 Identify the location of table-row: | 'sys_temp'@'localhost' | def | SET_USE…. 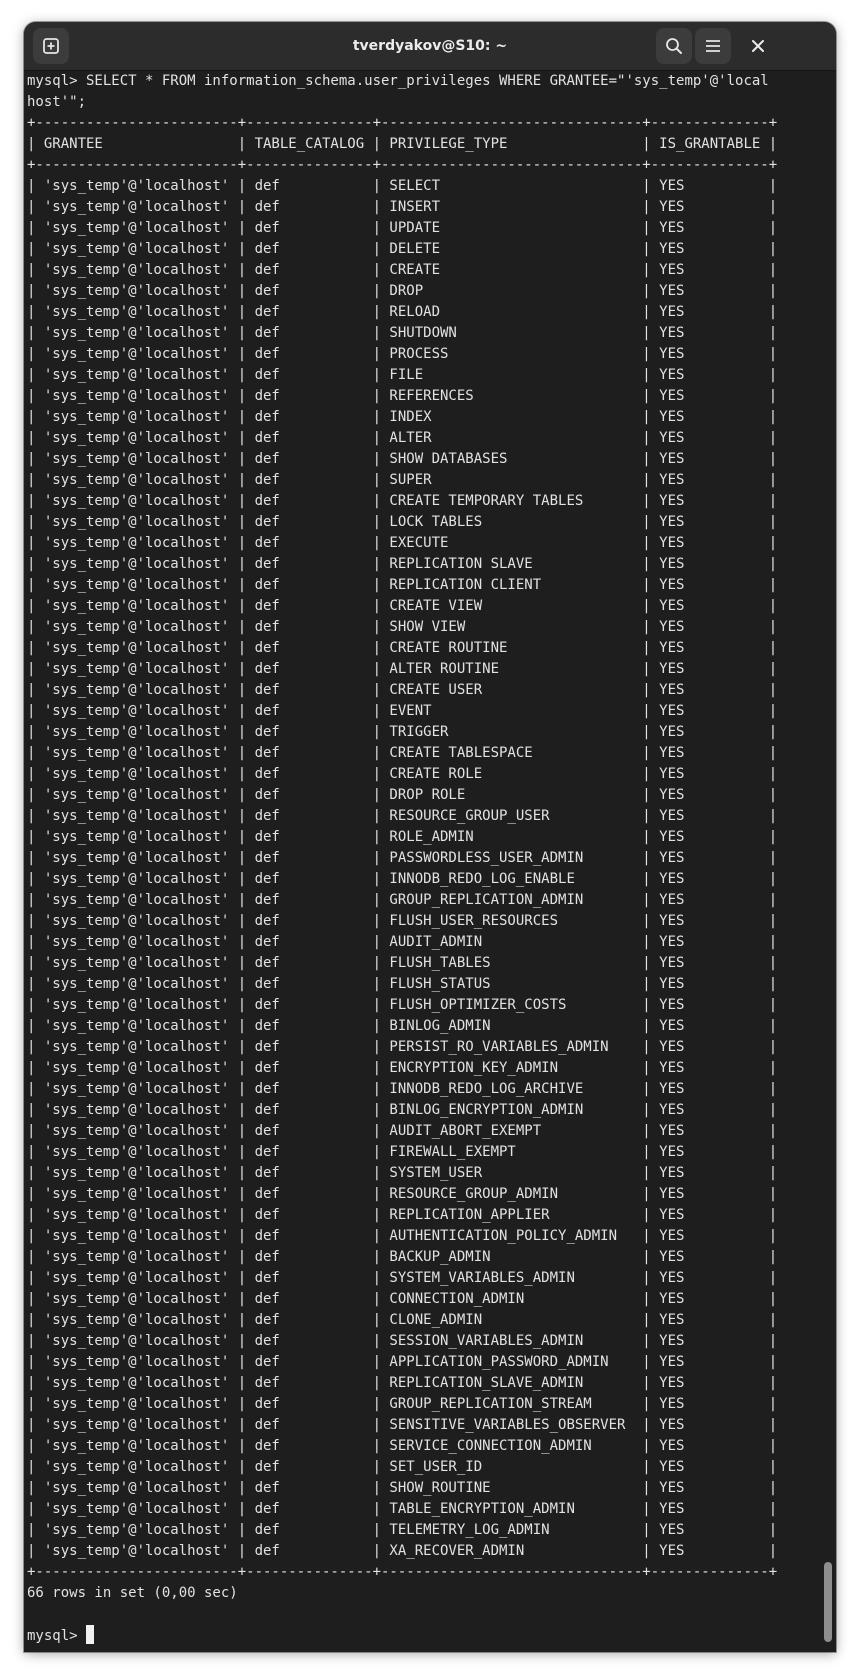
(402, 1467).